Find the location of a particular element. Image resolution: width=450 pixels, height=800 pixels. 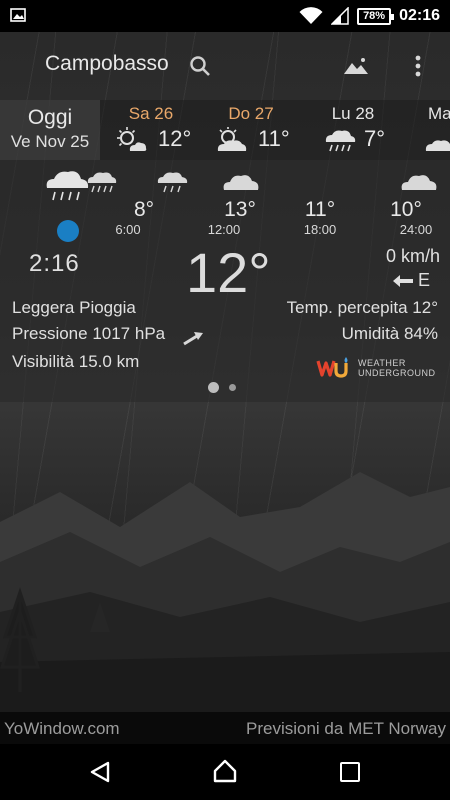

hourly-time: 24:00 is located at coordinates (416, 229).